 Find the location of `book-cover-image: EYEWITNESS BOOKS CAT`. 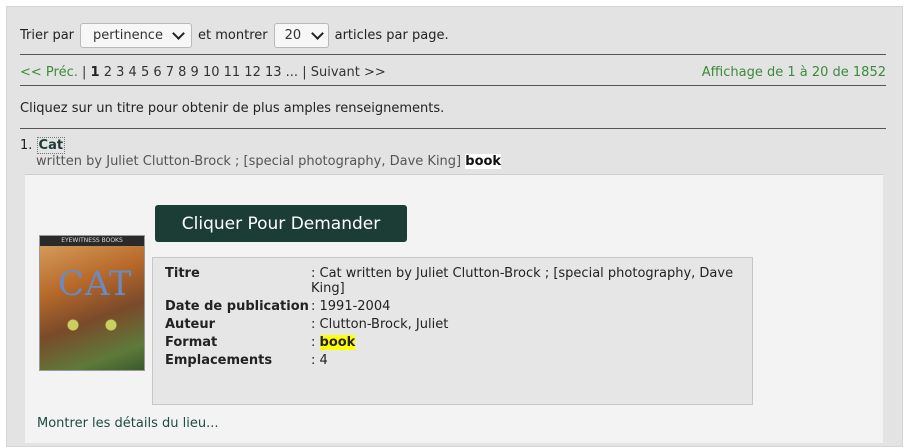

book-cover-image: EYEWITNESS BOOKS CAT is located at coordinates (92, 303).